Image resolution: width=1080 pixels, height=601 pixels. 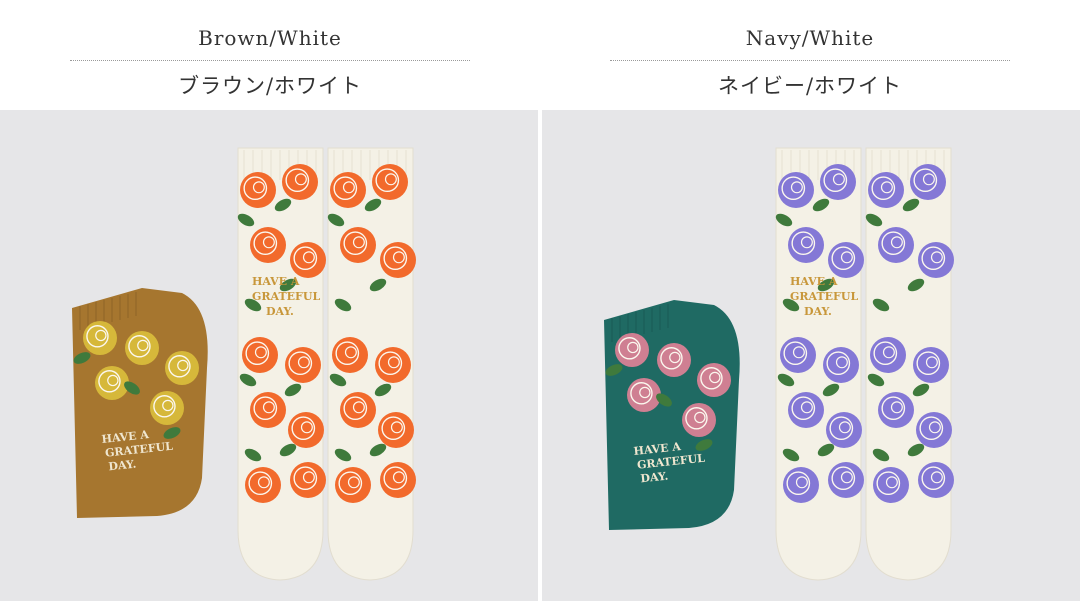 I want to click on variant-name-en: Brown/White, so click(x=270, y=38).